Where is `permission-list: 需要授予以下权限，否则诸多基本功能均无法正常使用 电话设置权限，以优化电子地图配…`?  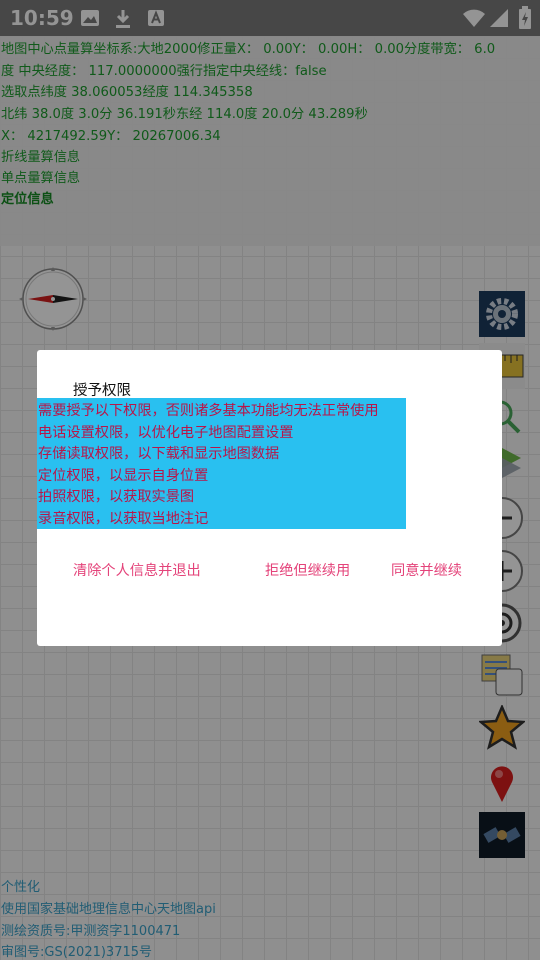 permission-list: 需要授予以下权限，否则诸多基本功能均无法正常使用 电话设置权限，以优化电子地图配… is located at coordinates (221, 463).